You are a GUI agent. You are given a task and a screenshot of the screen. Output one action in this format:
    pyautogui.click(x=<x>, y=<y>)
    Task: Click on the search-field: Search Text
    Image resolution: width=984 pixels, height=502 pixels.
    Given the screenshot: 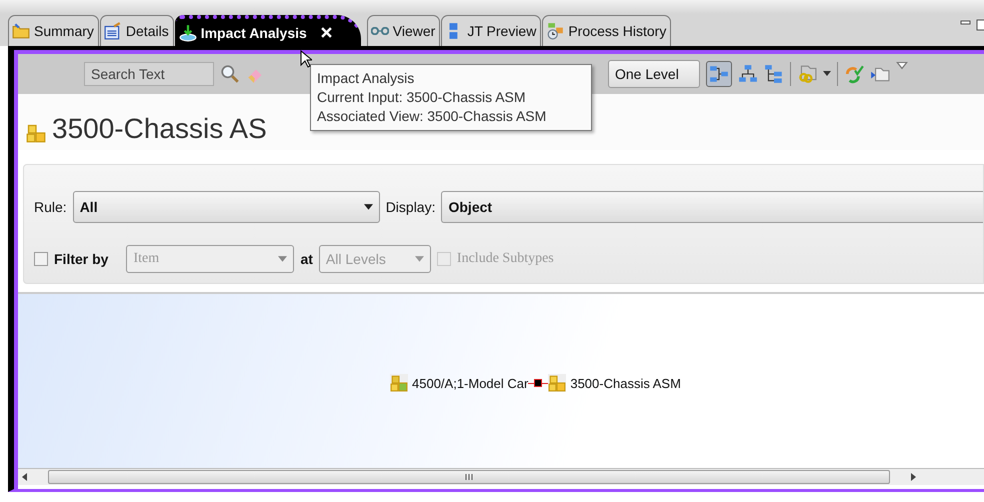 What is the action you would take?
    pyautogui.click(x=149, y=74)
    